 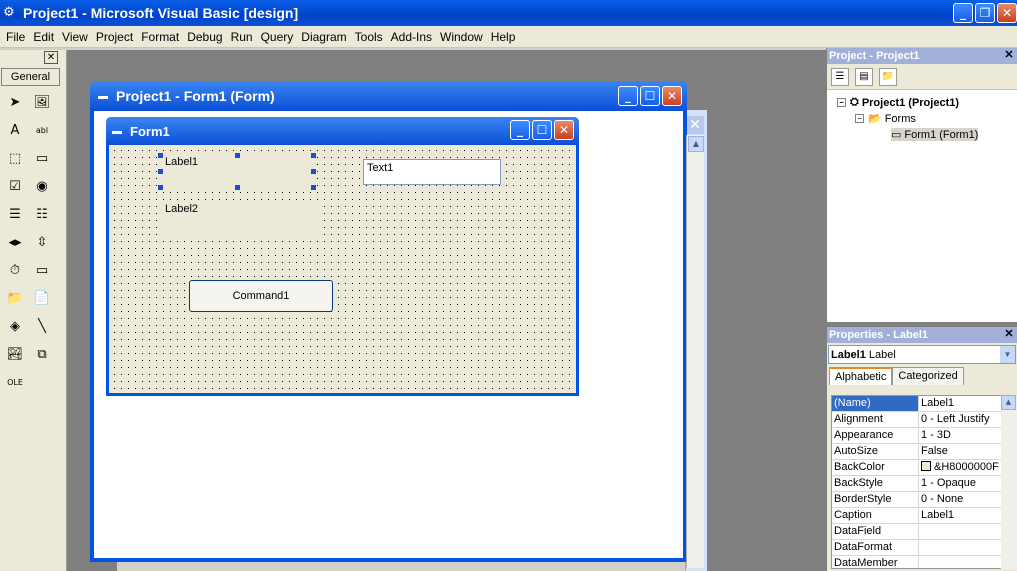 I want to click on designer-title-bar: ▬ Project1 - Form1 (Form), so click(x=388, y=96).